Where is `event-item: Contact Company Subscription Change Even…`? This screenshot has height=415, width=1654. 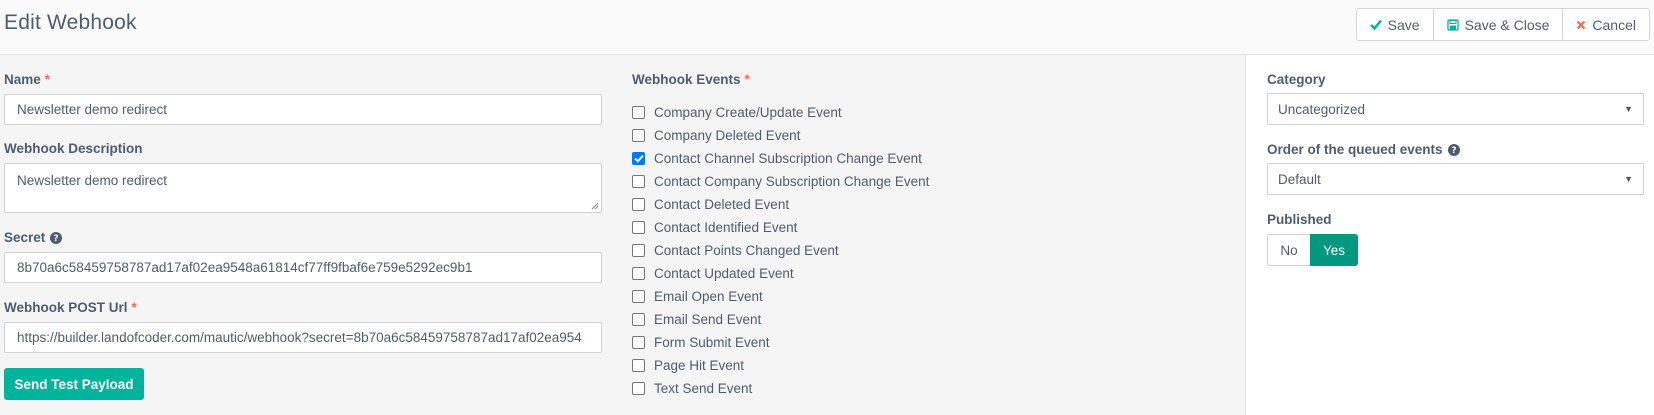
event-item: Contact Company Subscription Change Even… is located at coordinates (780, 181).